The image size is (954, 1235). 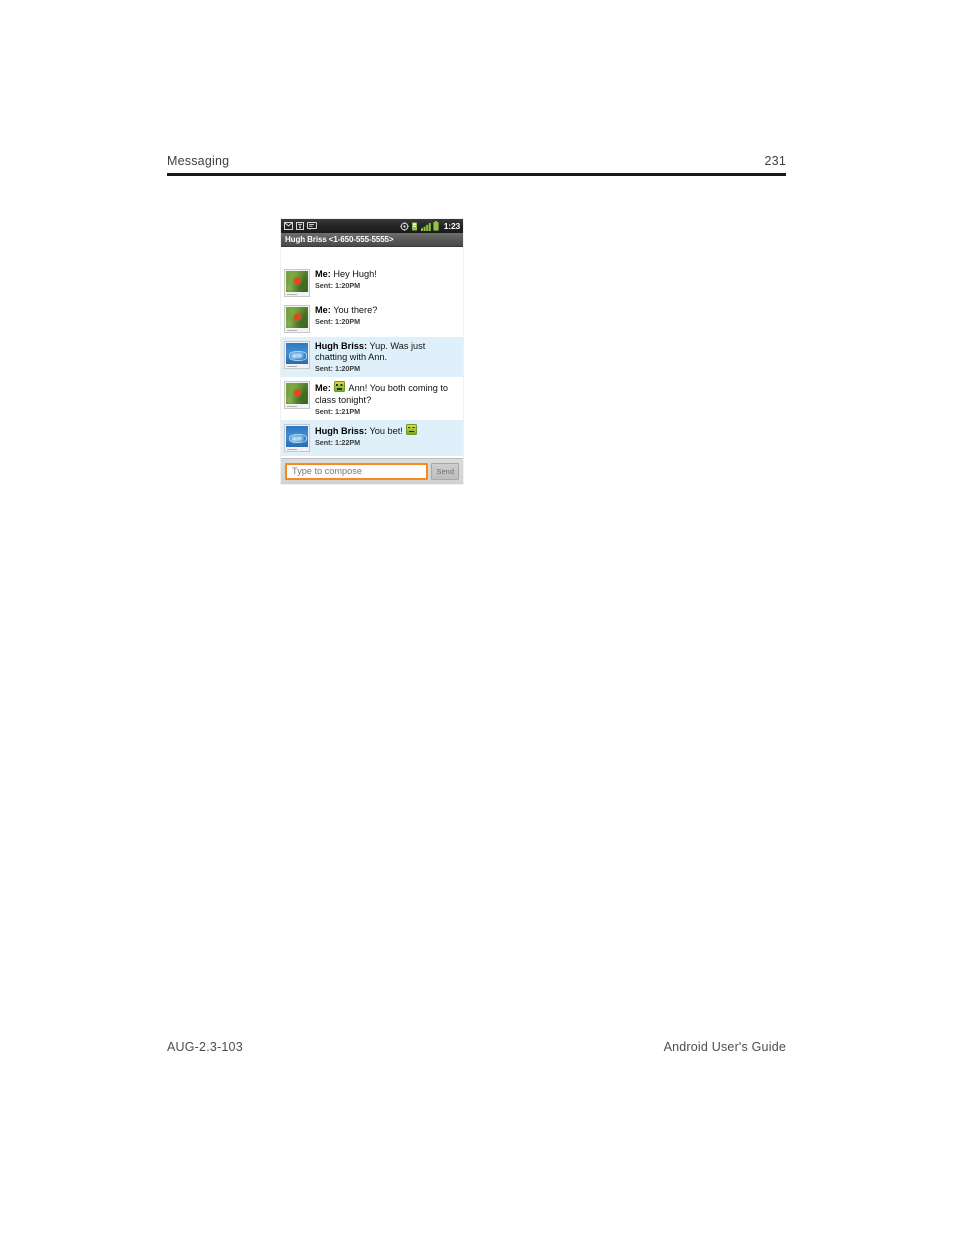 I want to click on conversation-title-bar: Hugh Briss <1-650-555-5555>, so click(x=372, y=240).